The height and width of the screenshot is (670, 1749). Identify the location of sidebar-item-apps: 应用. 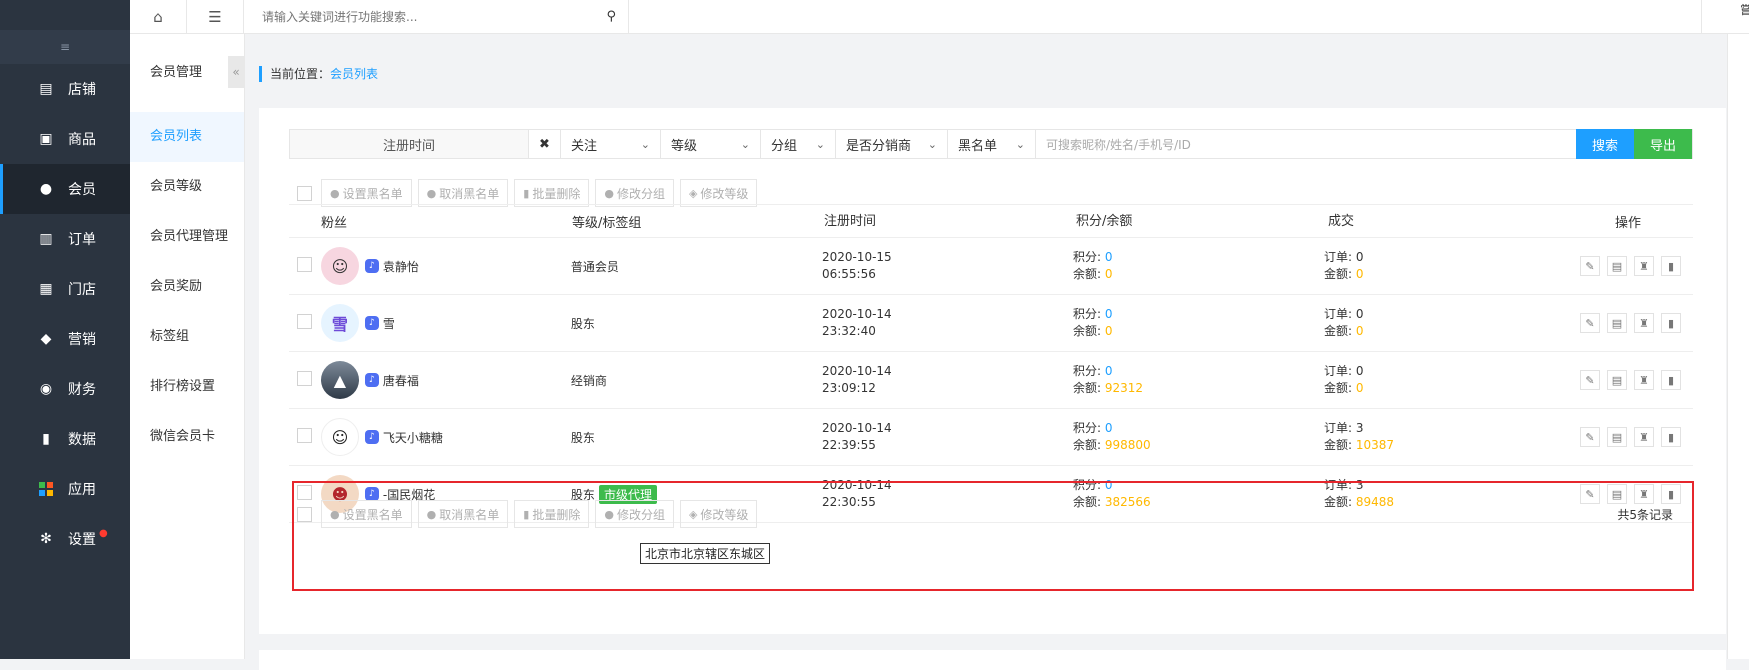
(65, 489).